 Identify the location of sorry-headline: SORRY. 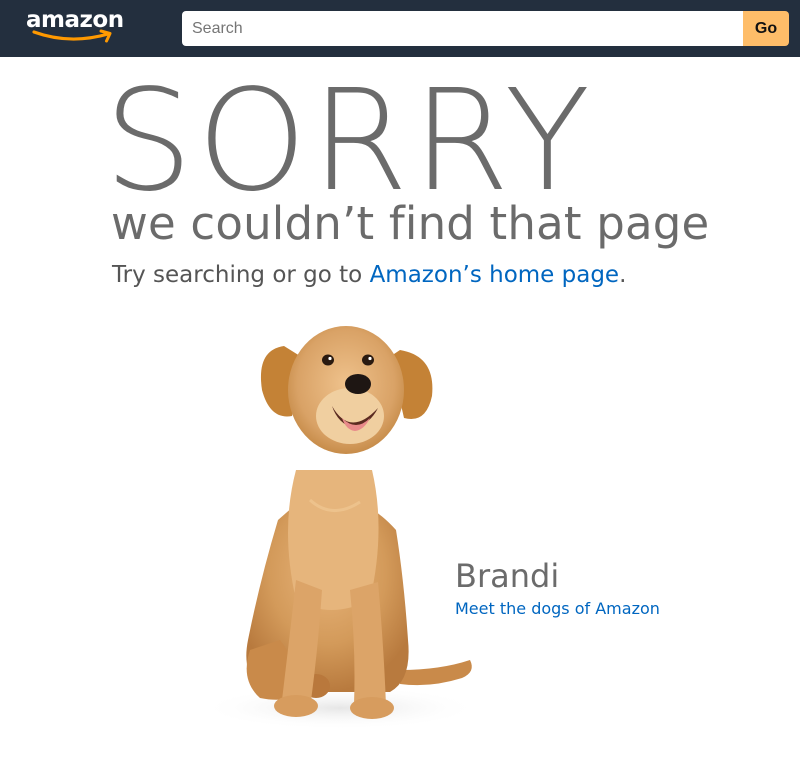
(349, 141).